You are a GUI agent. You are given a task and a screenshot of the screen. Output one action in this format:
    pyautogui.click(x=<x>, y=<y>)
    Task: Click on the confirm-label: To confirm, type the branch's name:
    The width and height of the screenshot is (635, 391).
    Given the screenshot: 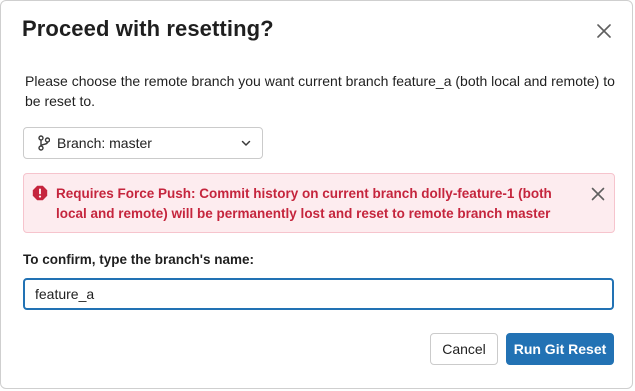 What is the action you would take?
    pyautogui.click(x=138, y=259)
    